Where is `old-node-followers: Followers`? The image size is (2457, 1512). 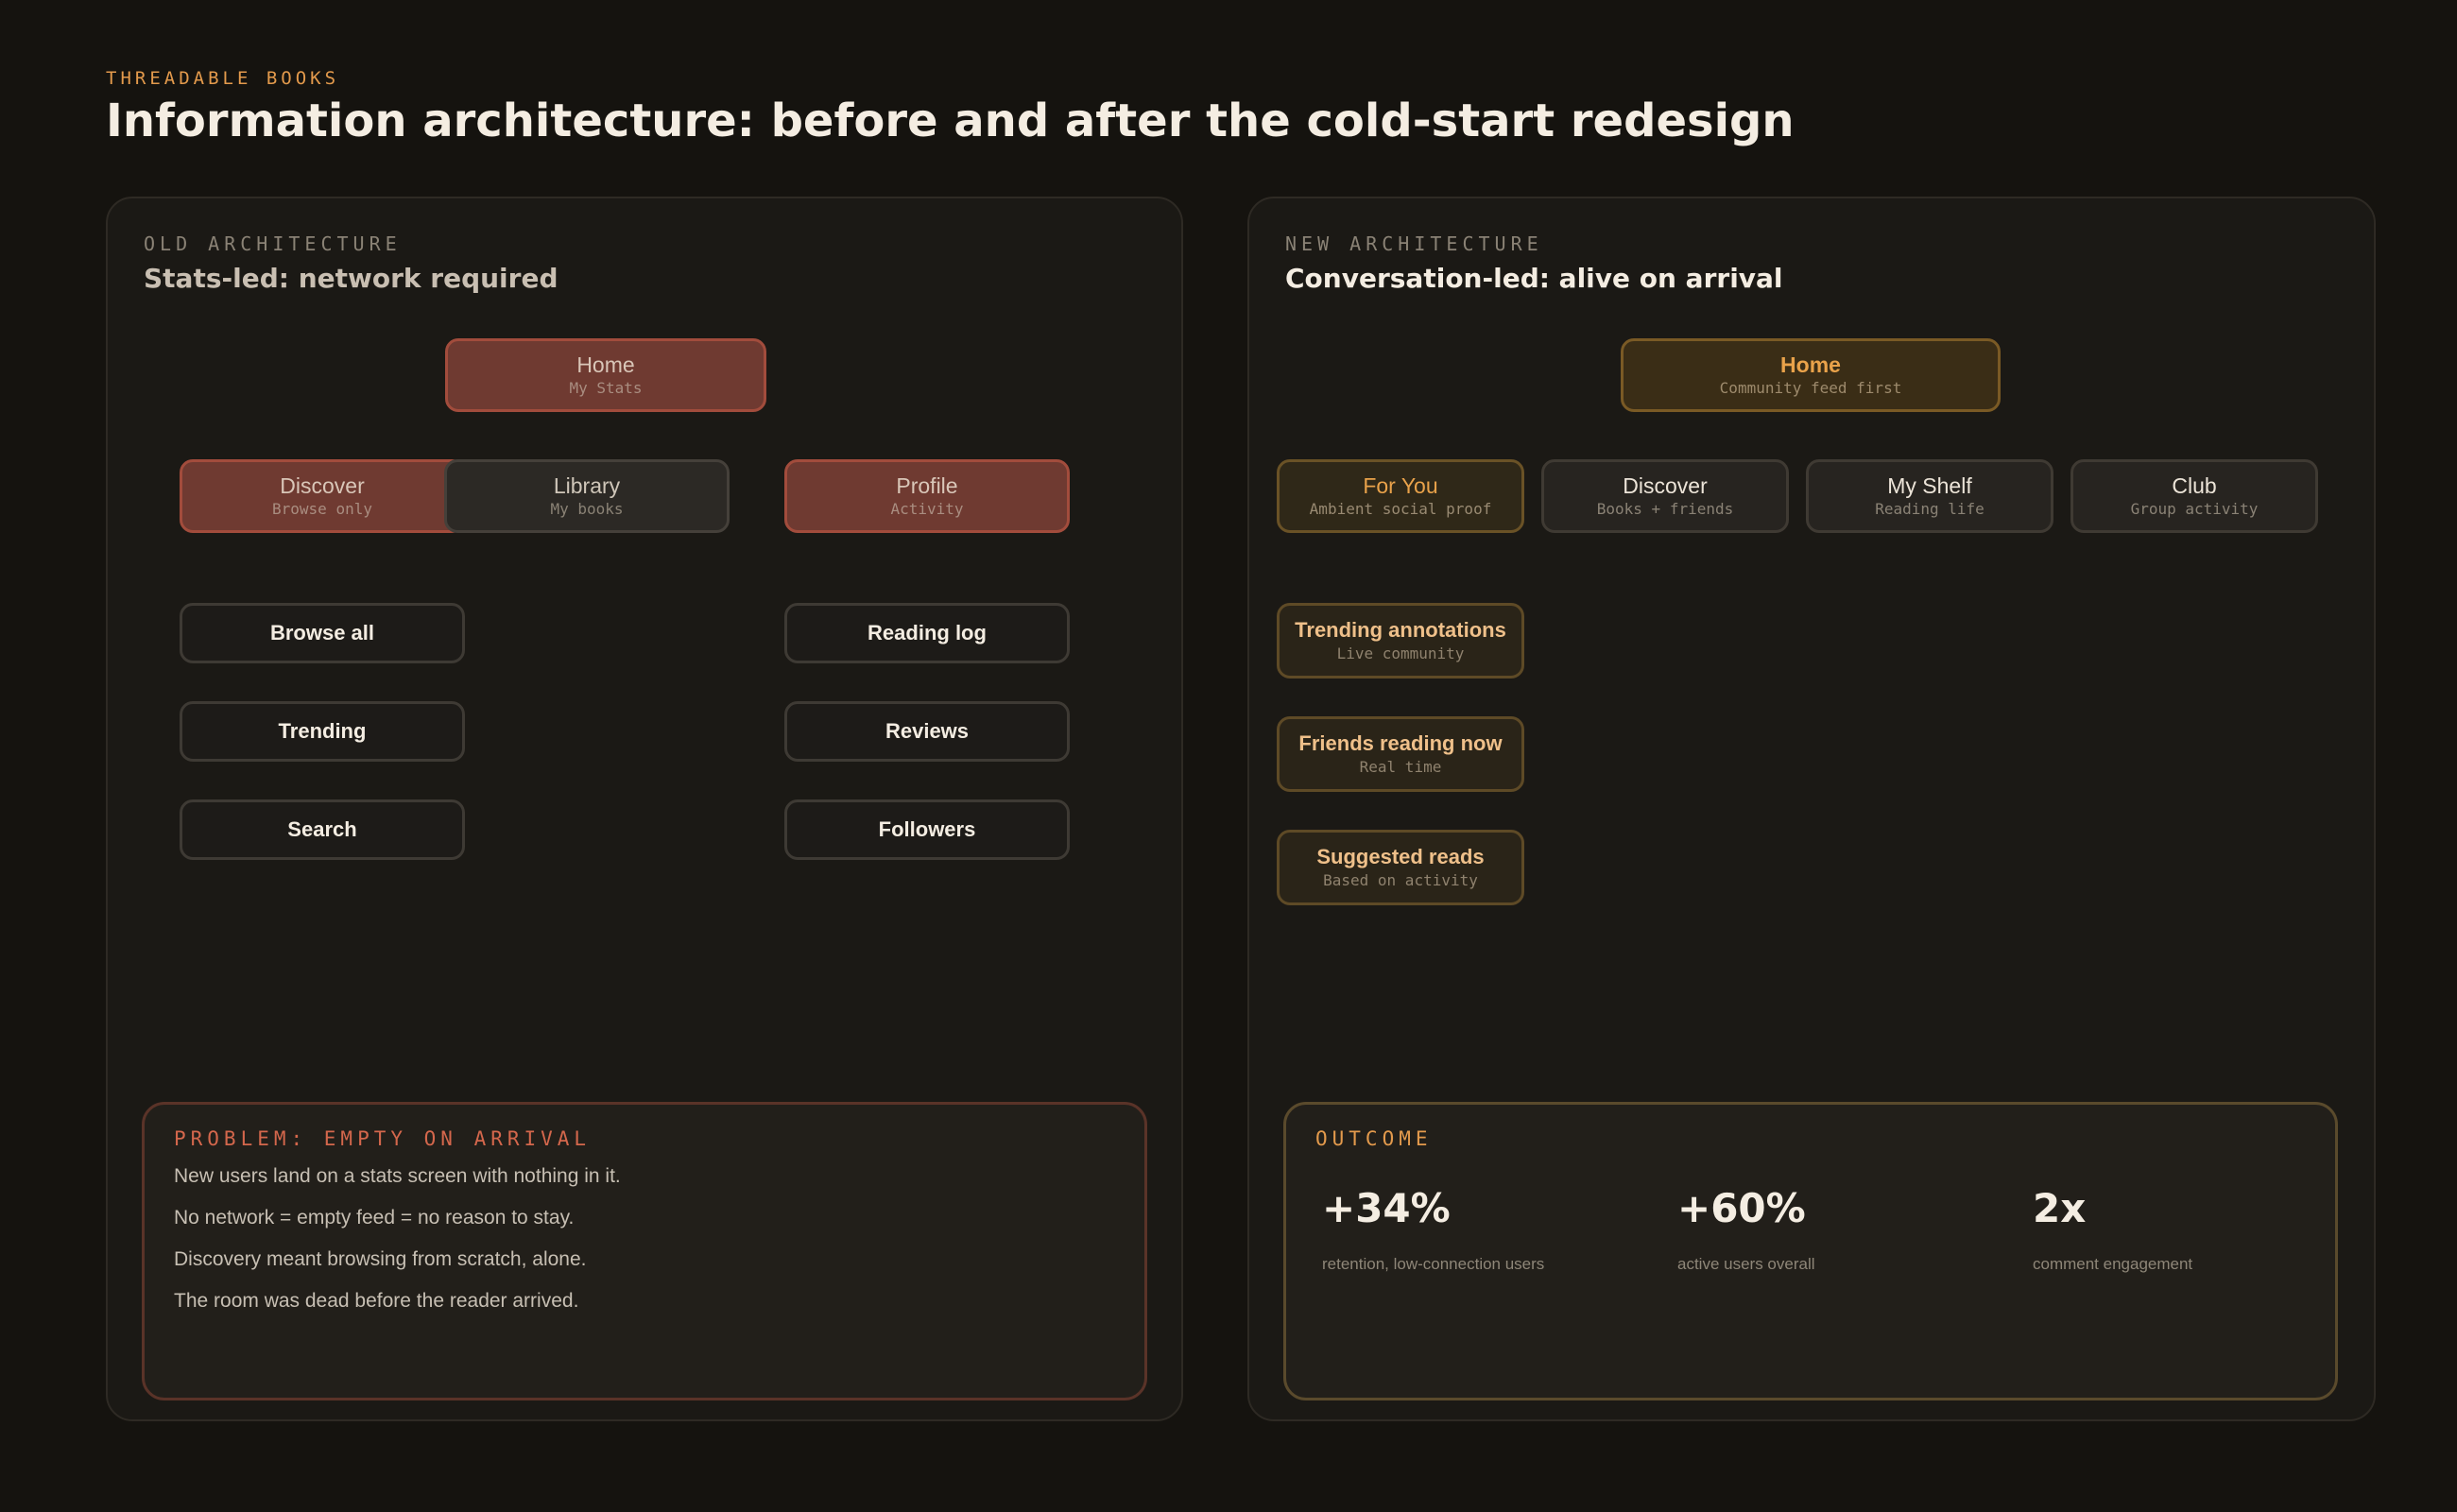 old-node-followers: Followers is located at coordinates (927, 829).